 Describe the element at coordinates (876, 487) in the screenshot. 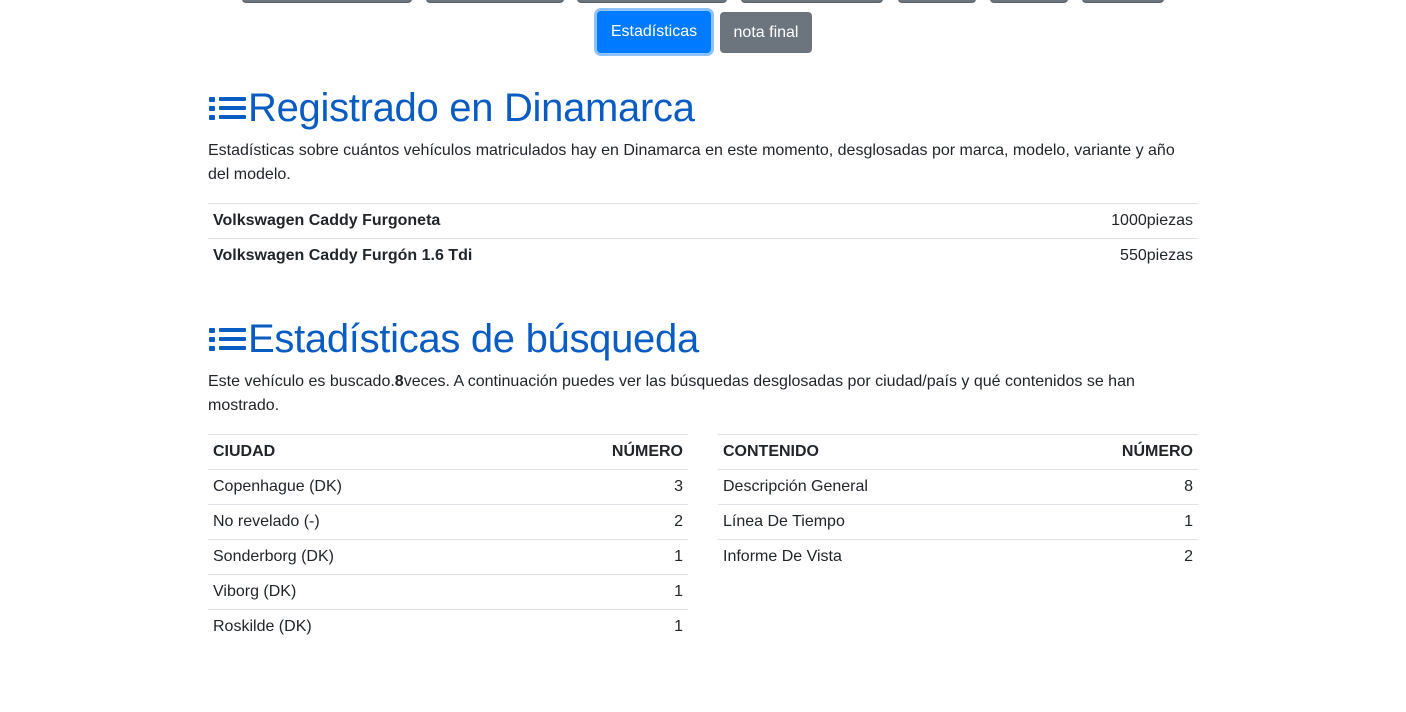

I see `content-label: Descripción General` at that location.